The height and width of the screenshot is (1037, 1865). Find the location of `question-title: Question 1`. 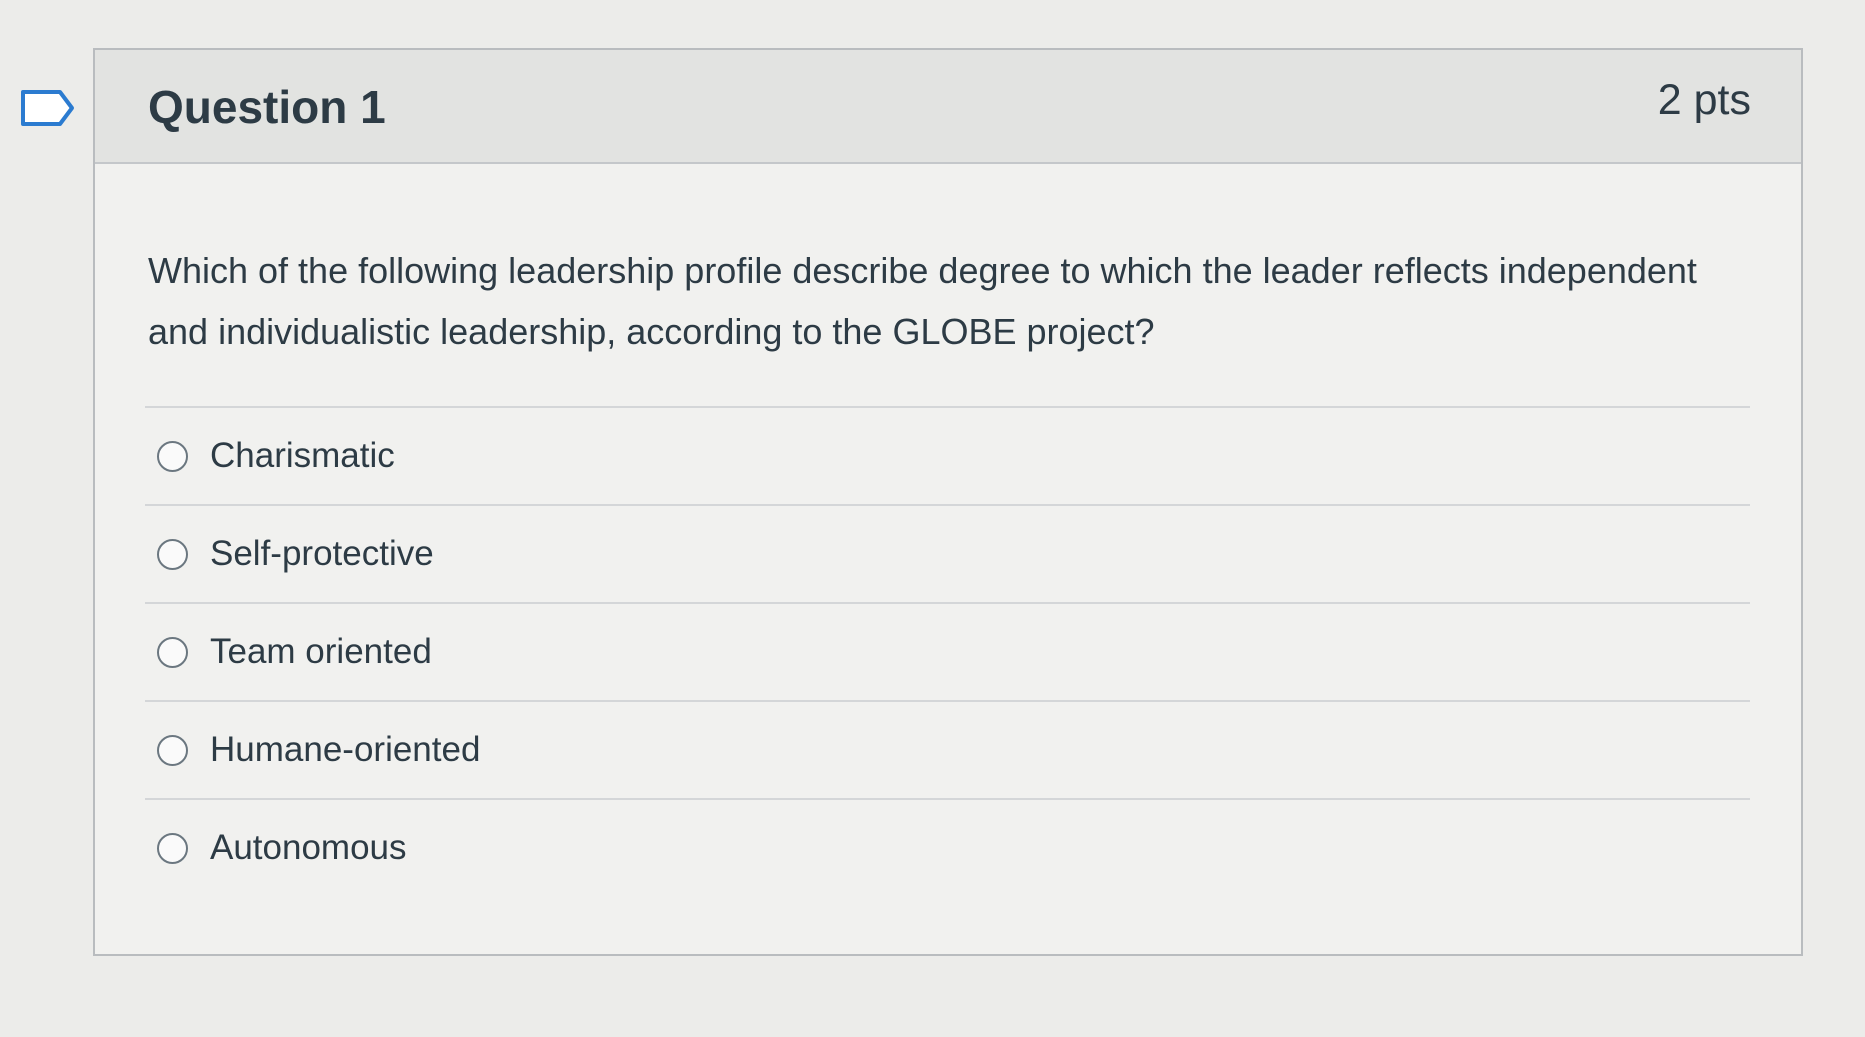

question-title: Question 1 is located at coordinates (267, 107).